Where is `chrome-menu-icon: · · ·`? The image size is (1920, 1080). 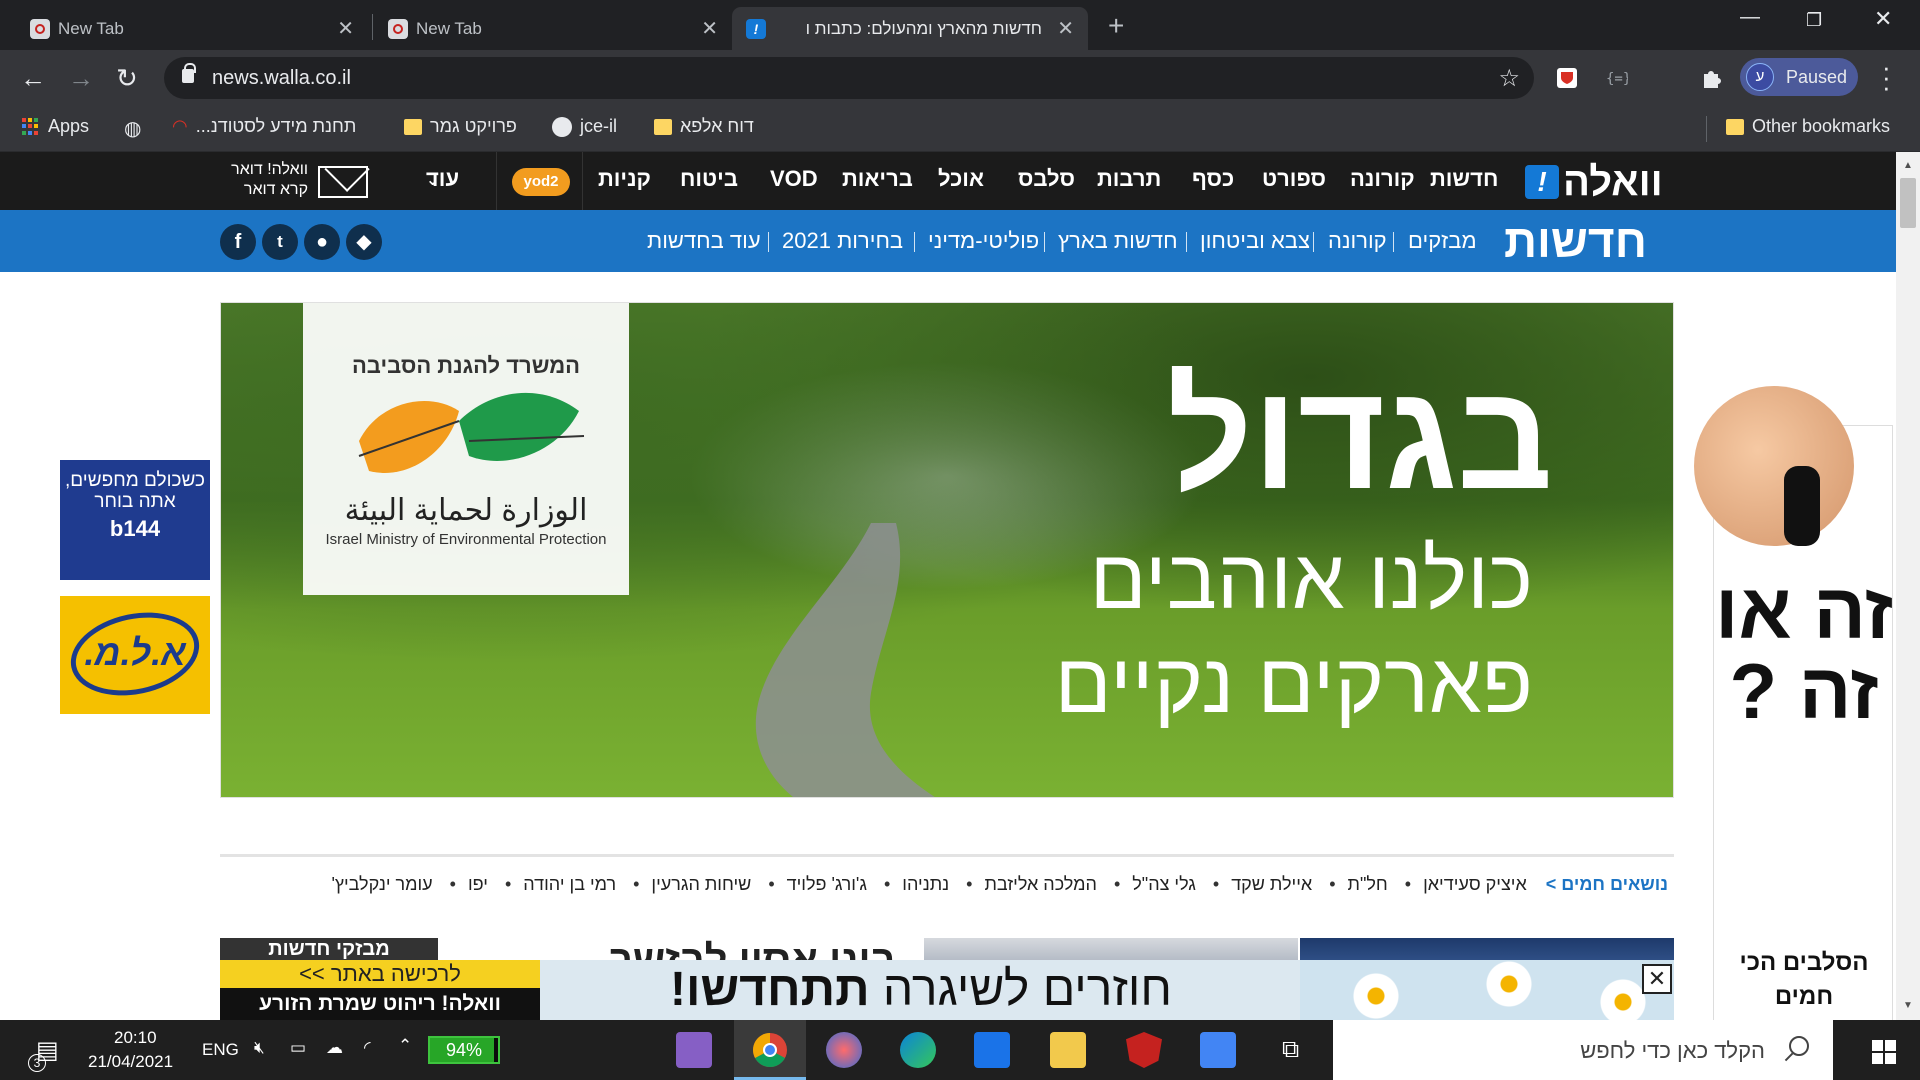 chrome-menu-icon: · · · is located at coordinates (1886, 77).